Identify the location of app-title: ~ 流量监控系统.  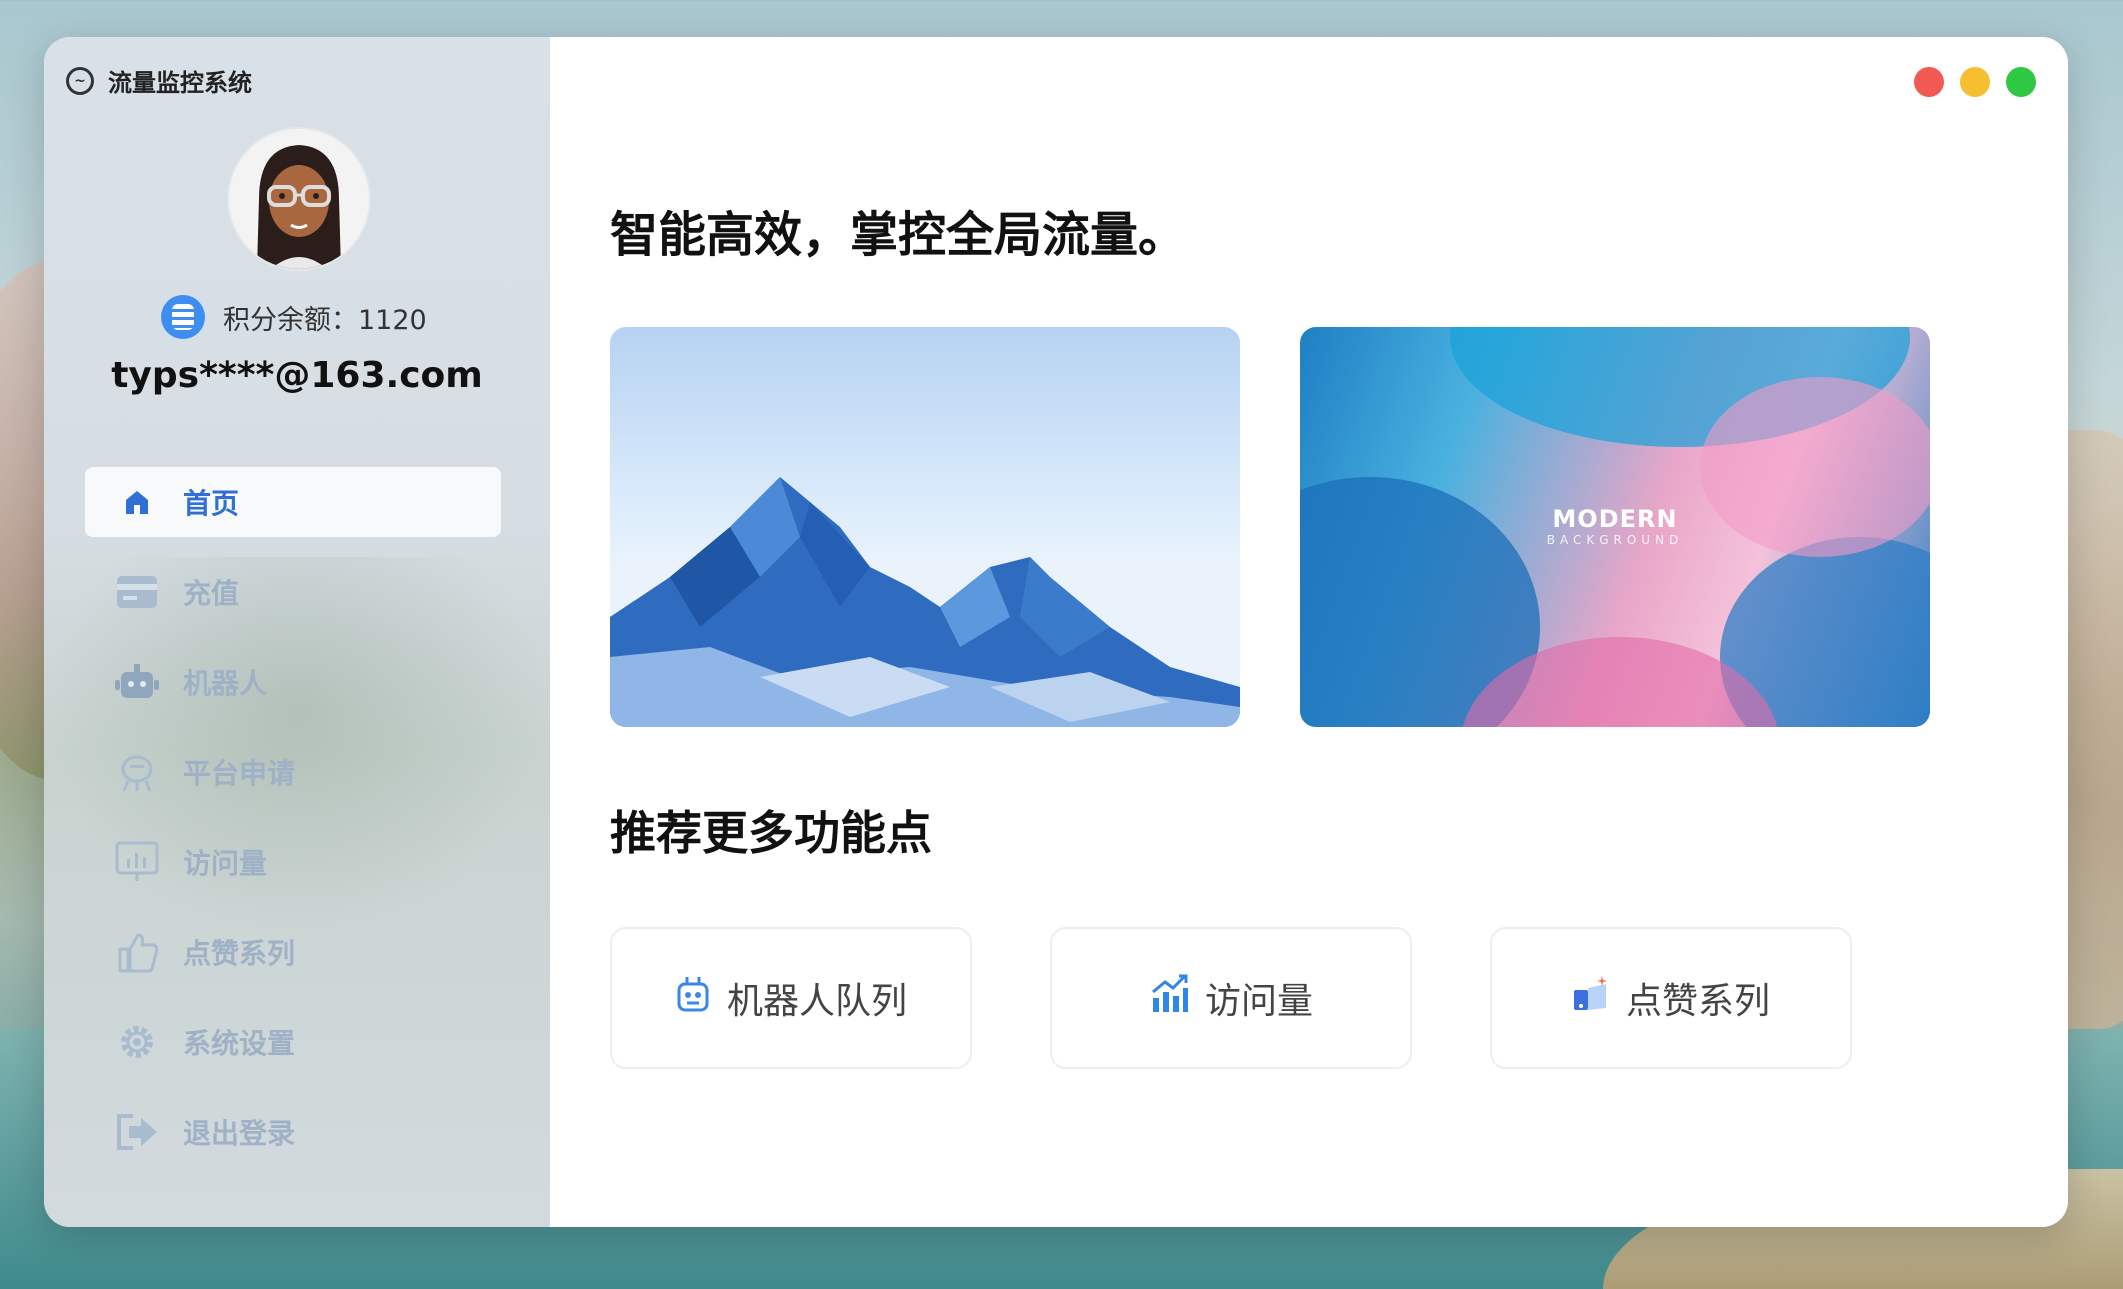
(159, 80).